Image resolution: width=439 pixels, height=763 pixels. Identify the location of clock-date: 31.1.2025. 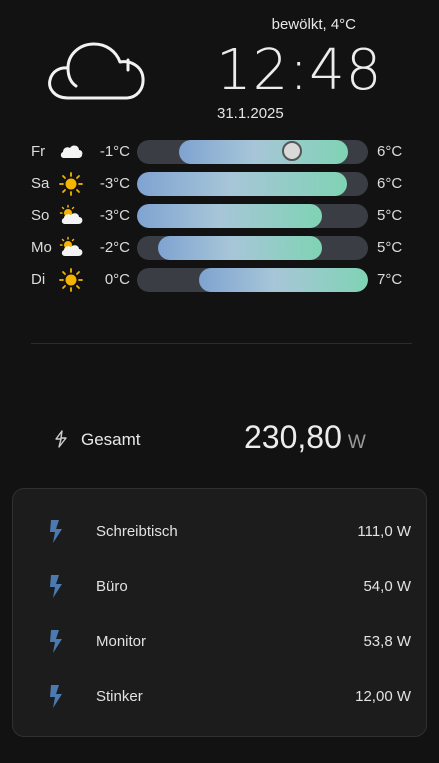
(250, 113).